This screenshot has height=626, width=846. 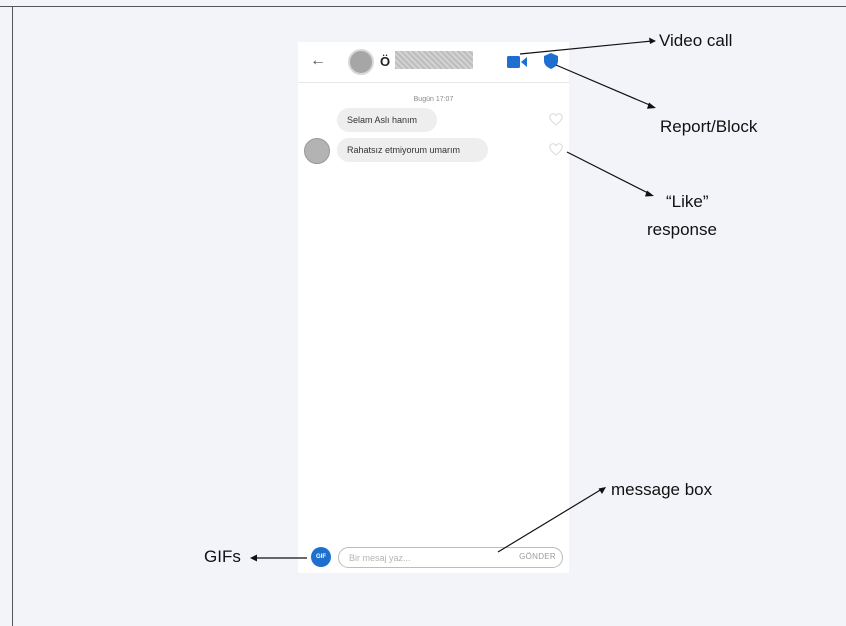 I want to click on annotation-like: “Like”, so click(x=687, y=201).